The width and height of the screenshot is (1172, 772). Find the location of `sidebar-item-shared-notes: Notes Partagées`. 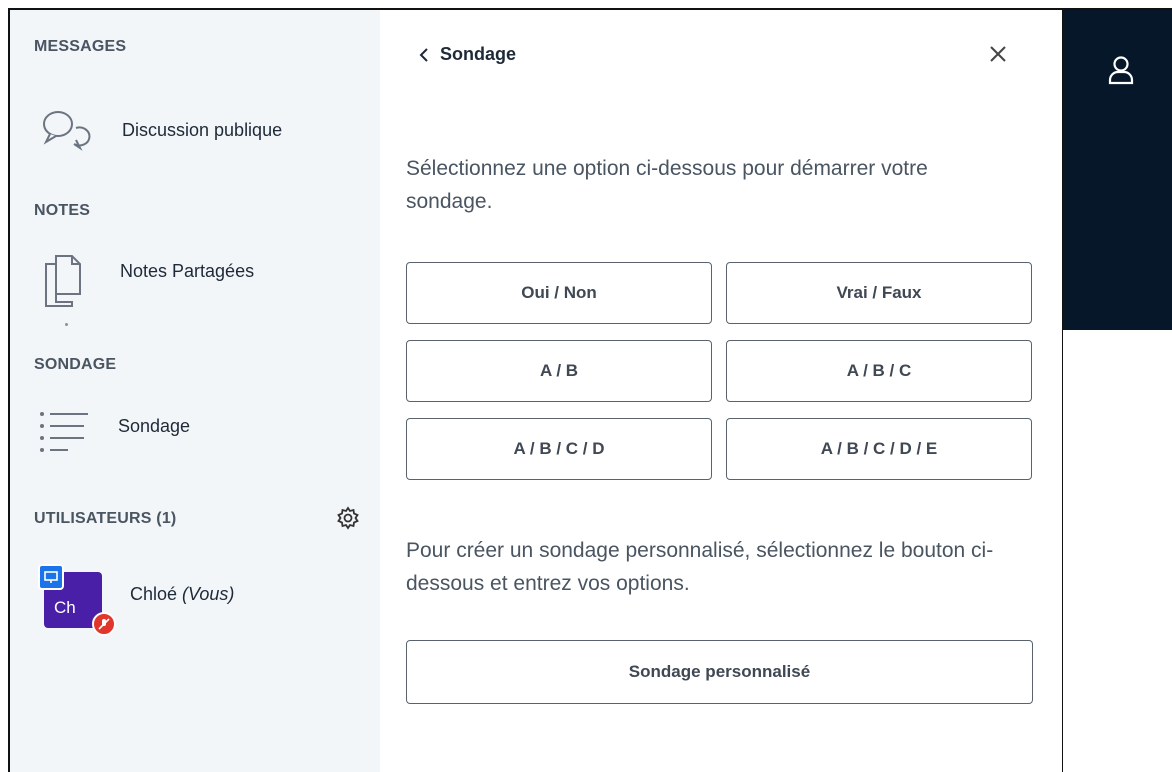

sidebar-item-shared-notes: Notes Partagées is located at coordinates (148, 290).